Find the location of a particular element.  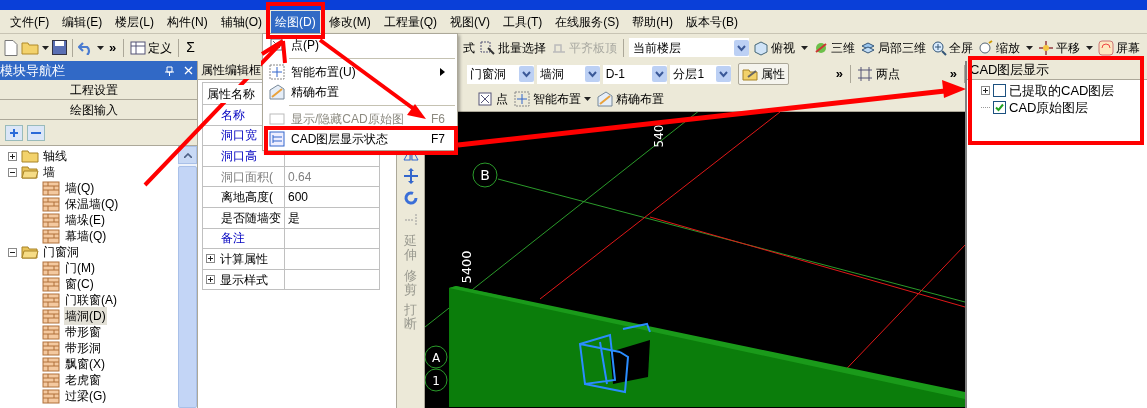

toolbar-button: 缩放 is located at coordinates (1005, 47).